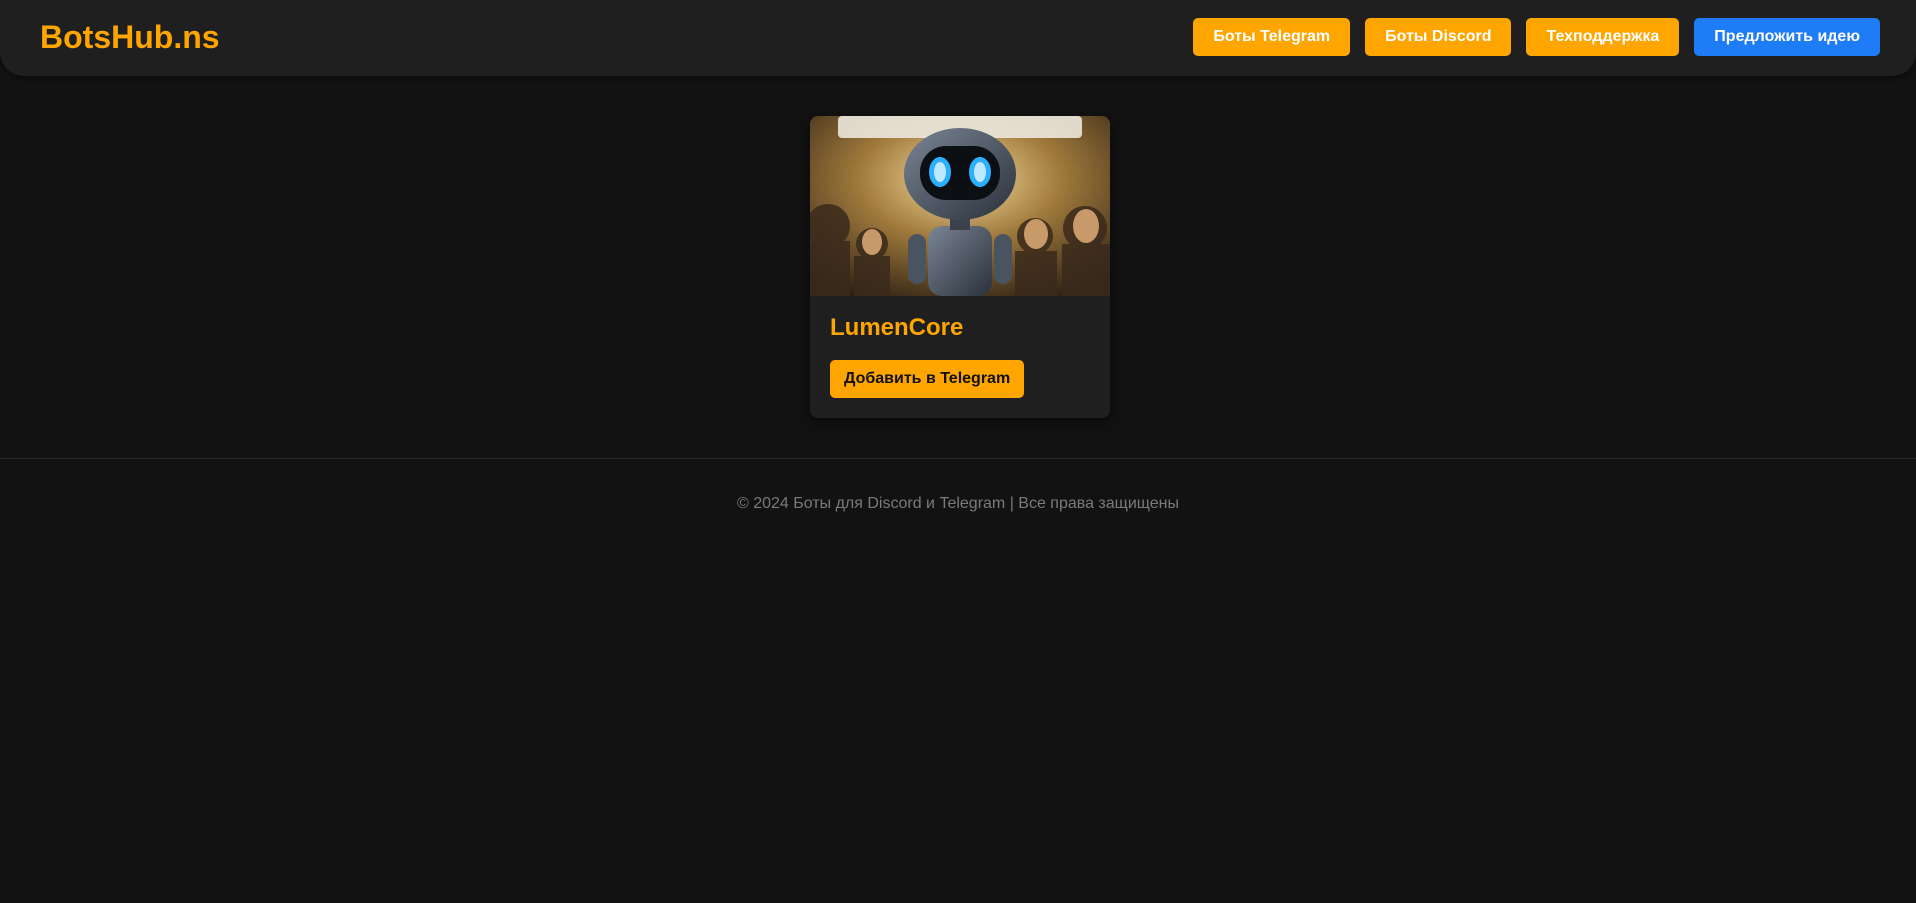 This screenshot has width=1916, height=903. What do you see at coordinates (1603, 37) in the screenshot?
I see `nav-support-button: Техподдержка` at bounding box center [1603, 37].